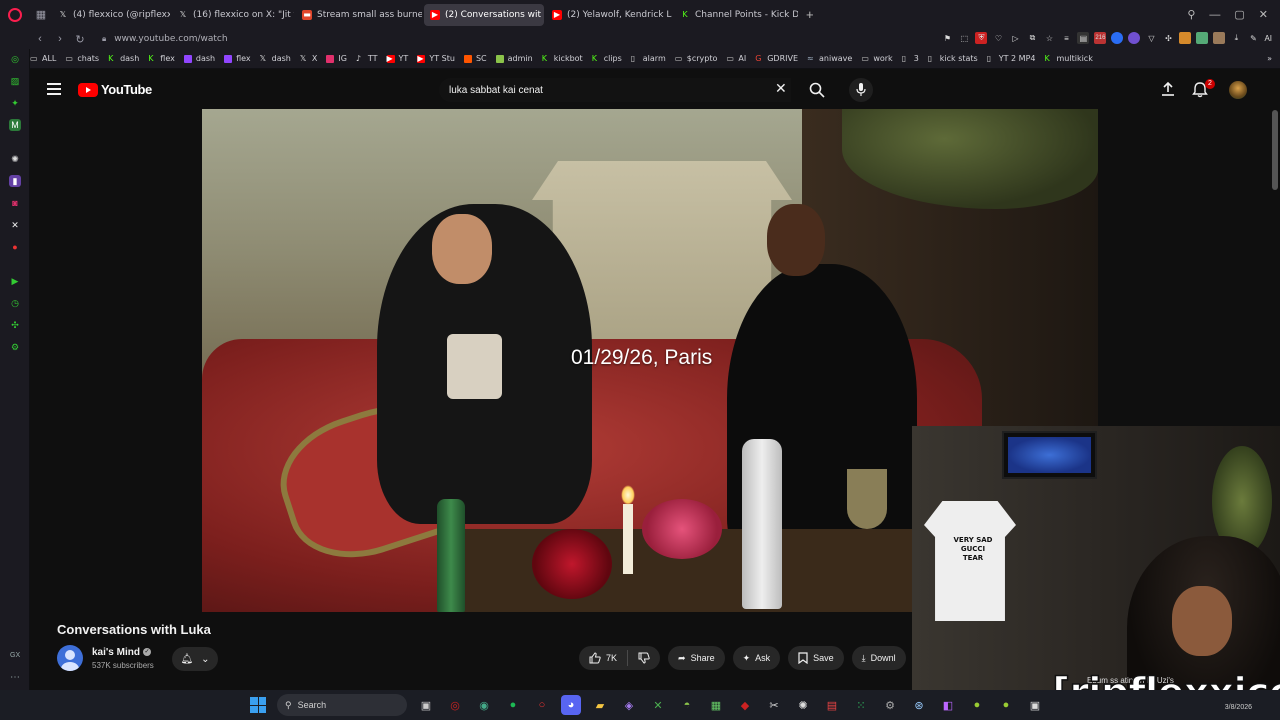 This screenshot has width=1280, height=720. I want to click on spotify-icon: ●, so click(513, 705).